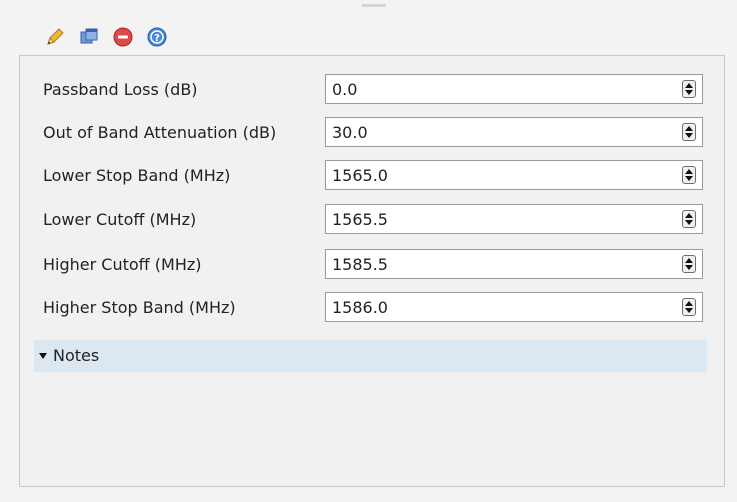  I want to click on higher-stop-band-label: Higher Stop Band (MHz), so click(139, 307).